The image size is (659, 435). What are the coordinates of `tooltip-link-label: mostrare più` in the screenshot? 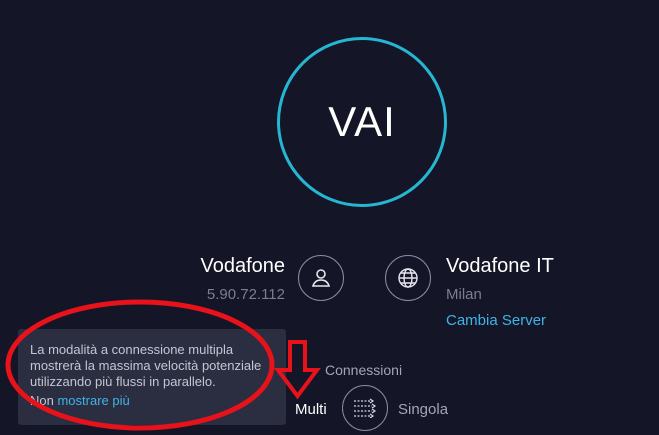 It's located at (93, 400).